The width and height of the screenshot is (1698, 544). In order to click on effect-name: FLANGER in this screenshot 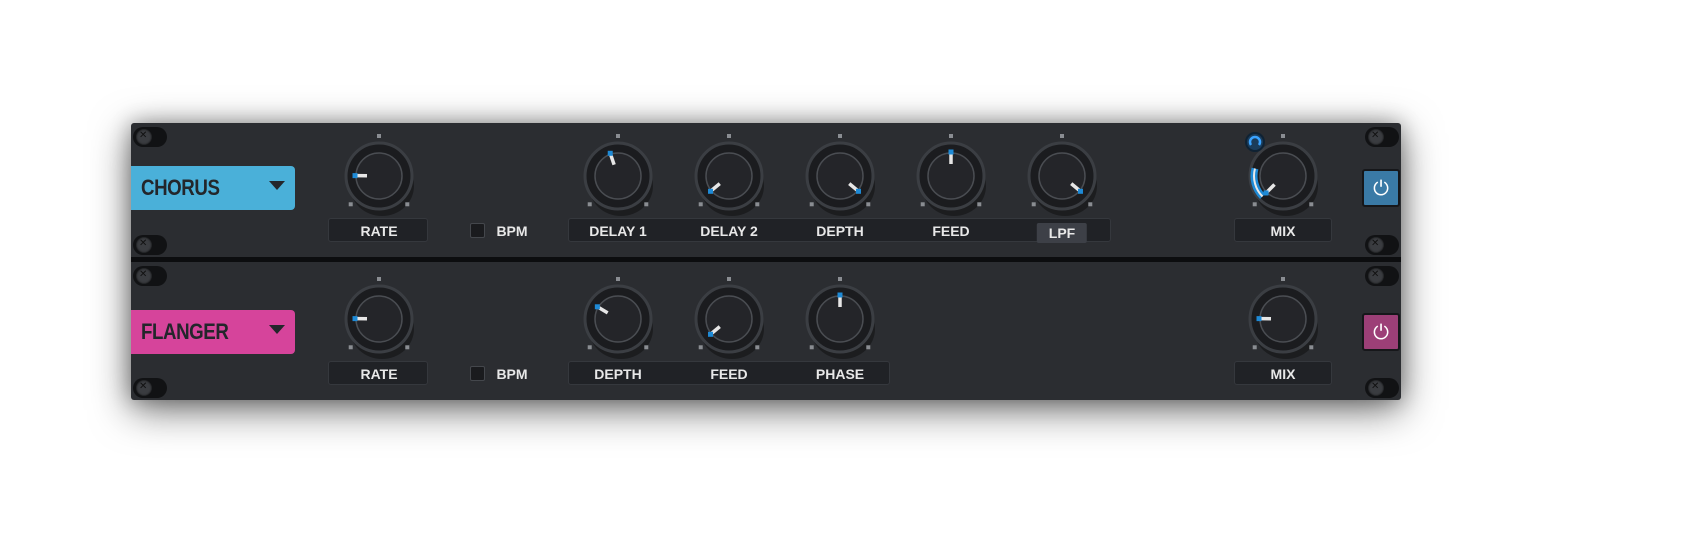, I will do `click(185, 331)`.